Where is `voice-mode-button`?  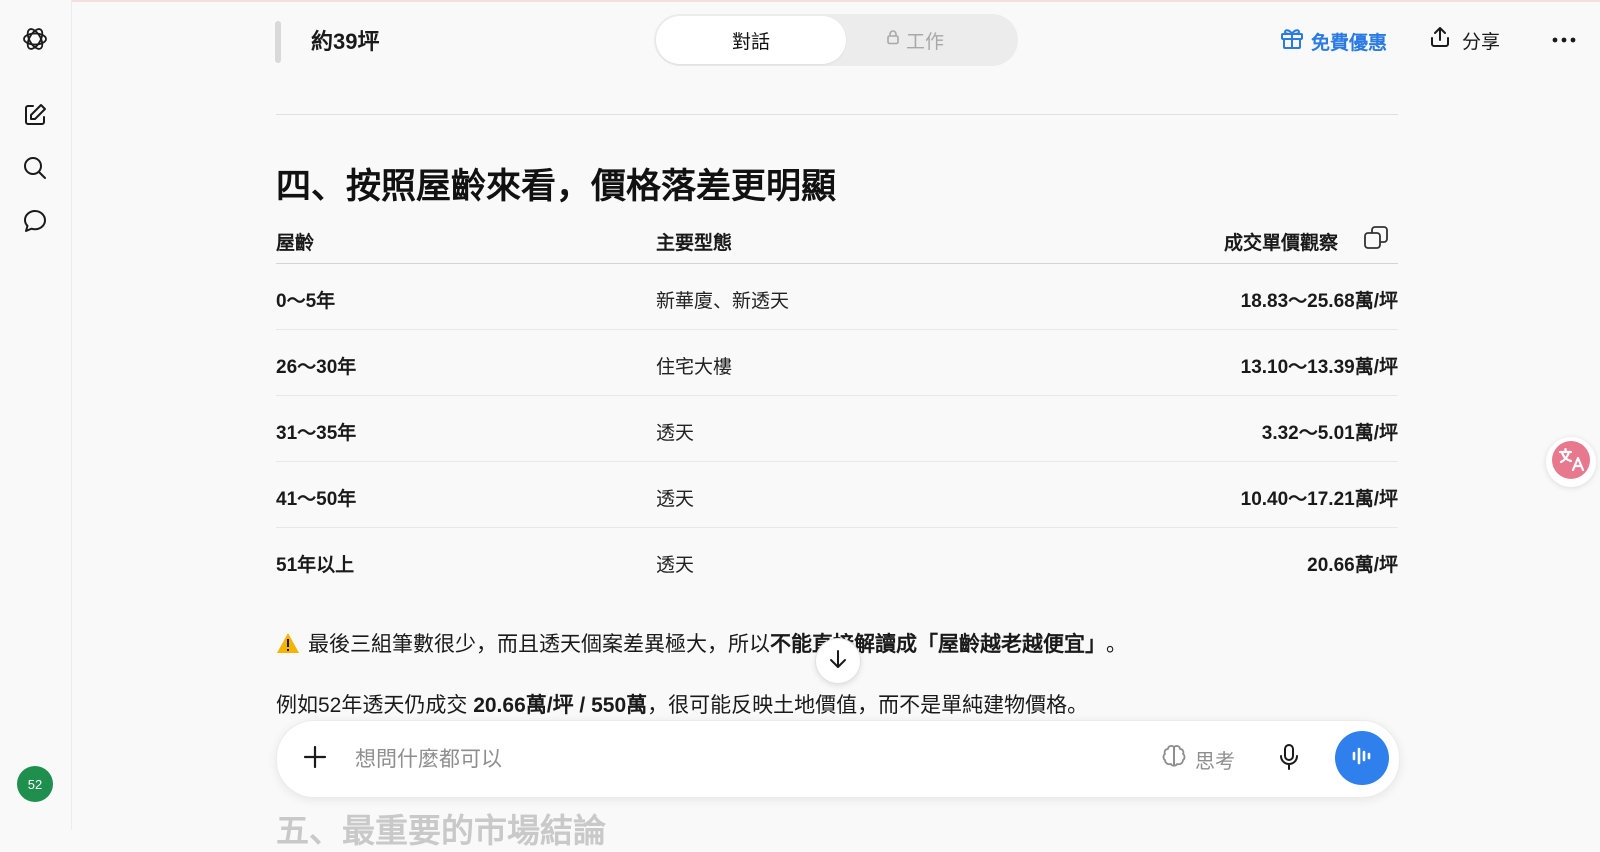 voice-mode-button is located at coordinates (1362, 758).